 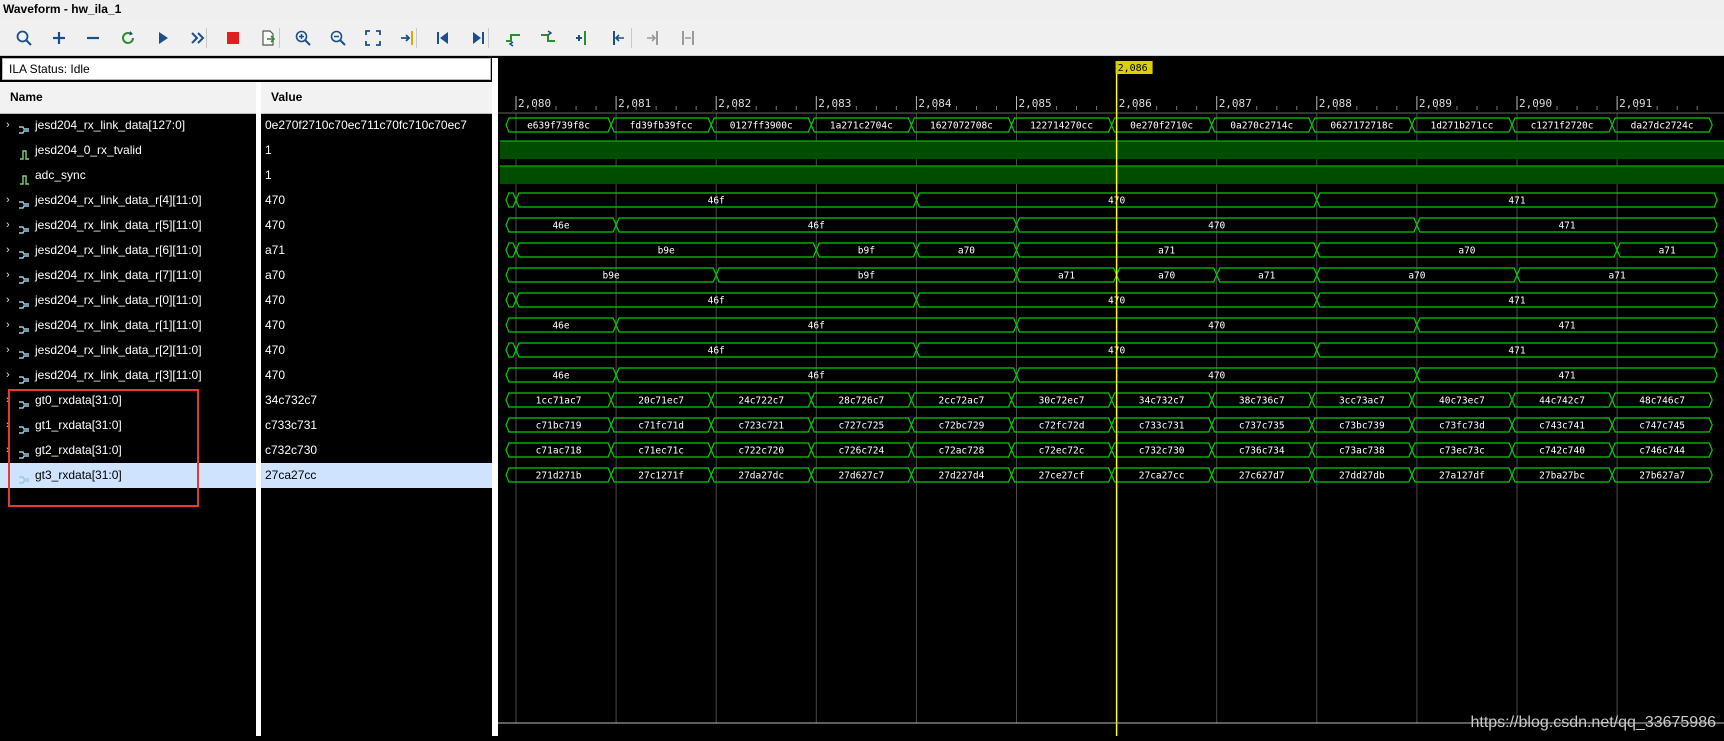 I want to click on signal-row: jesd204_0_rx_tvalid, so click(x=128, y=150).